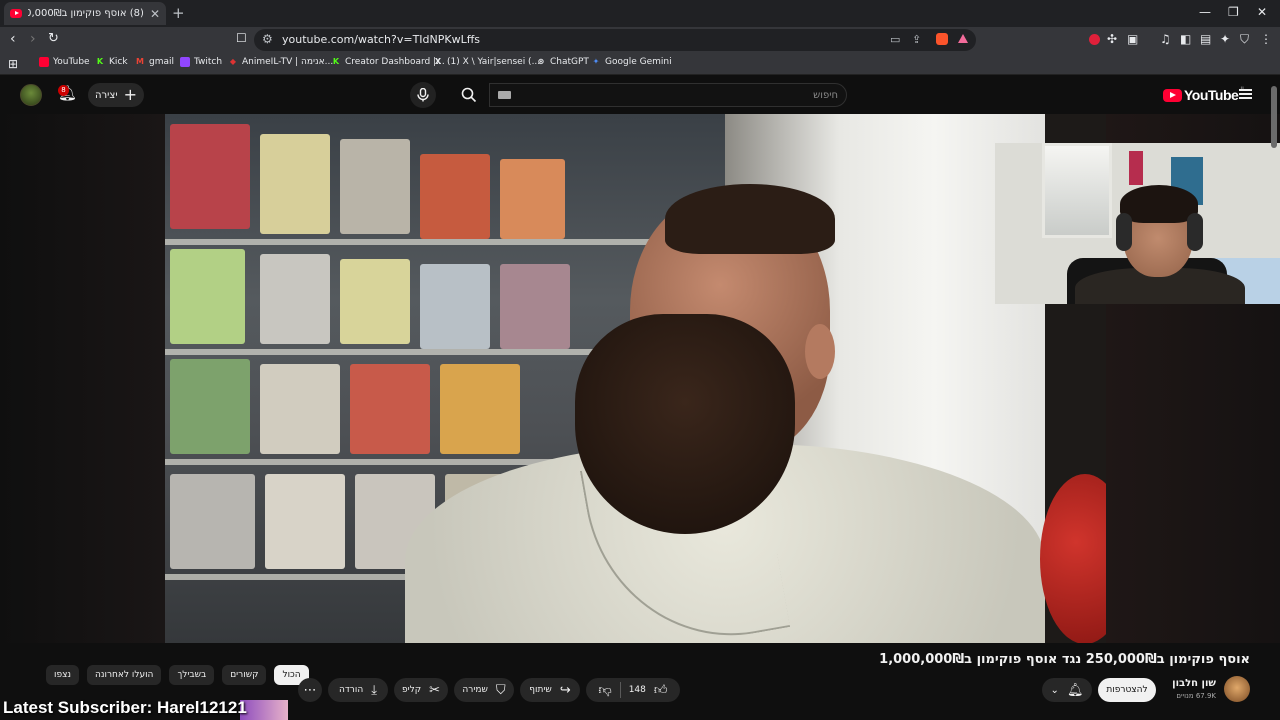  What do you see at coordinates (1094, 39) in the screenshot?
I see `extension-red-icon` at bounding box center [1094, 39].